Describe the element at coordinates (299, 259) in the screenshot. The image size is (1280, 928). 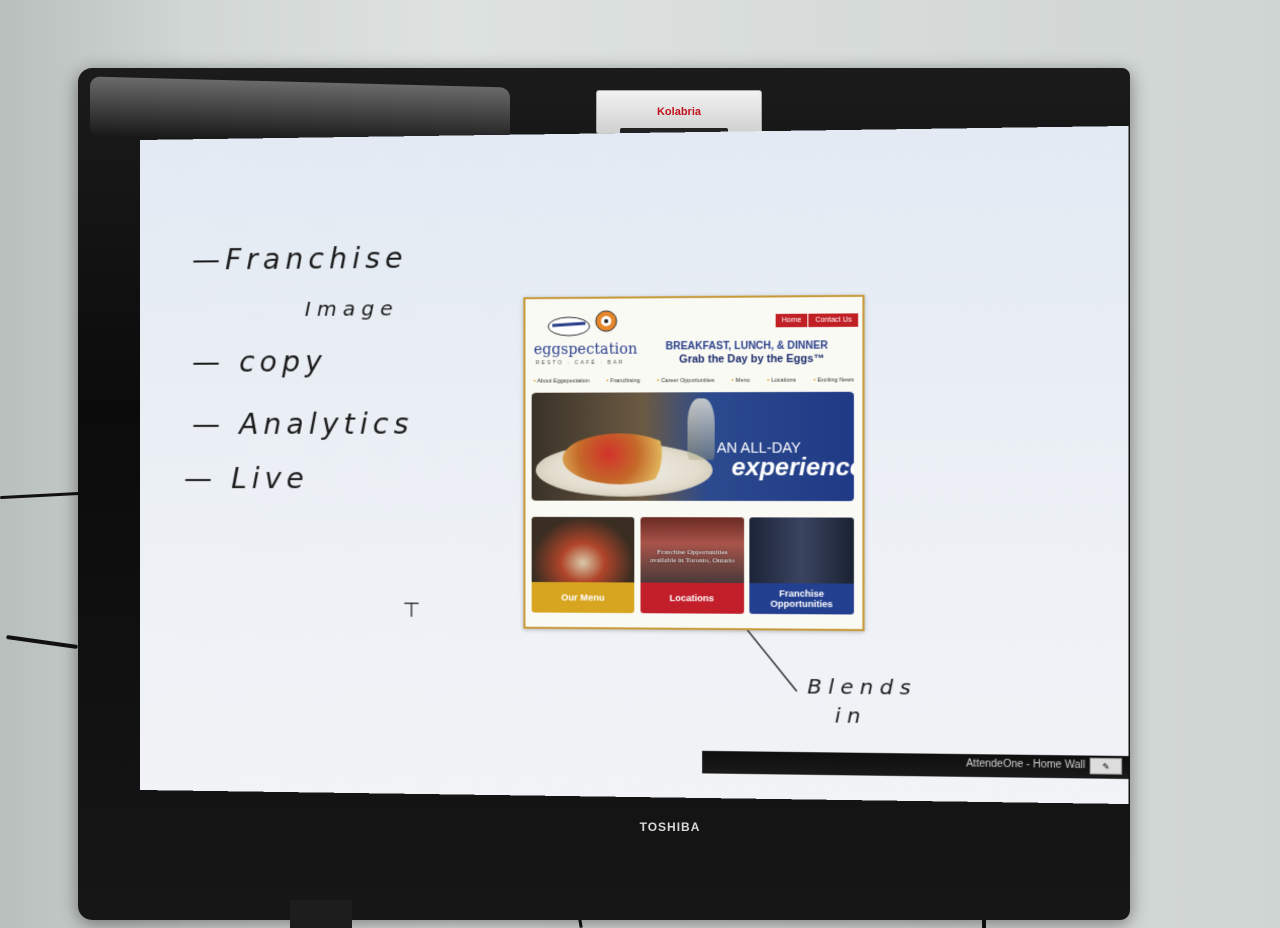
I see `note-franchise: —Franchise` at that location.